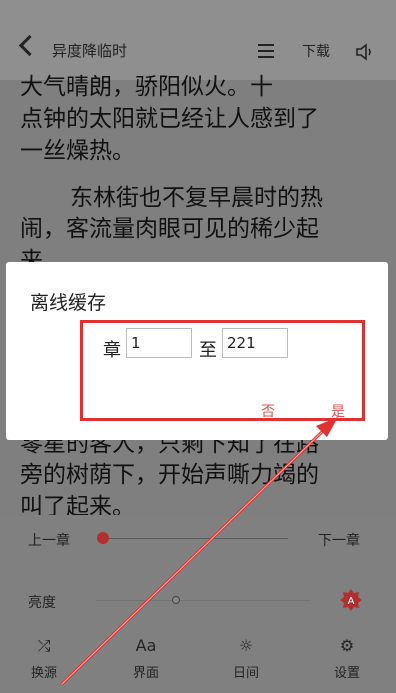  What do you see at coordinates (246, 645) in the screenshot?
I see `sun-icon: ☼` at bounding box center [246, 645].